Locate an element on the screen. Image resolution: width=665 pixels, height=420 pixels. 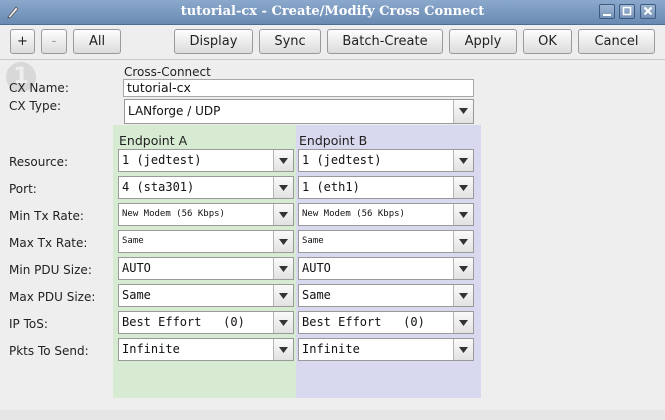
endpoint-b-pkts-to-send-value: Infinite is located at coordinates (331, 349).